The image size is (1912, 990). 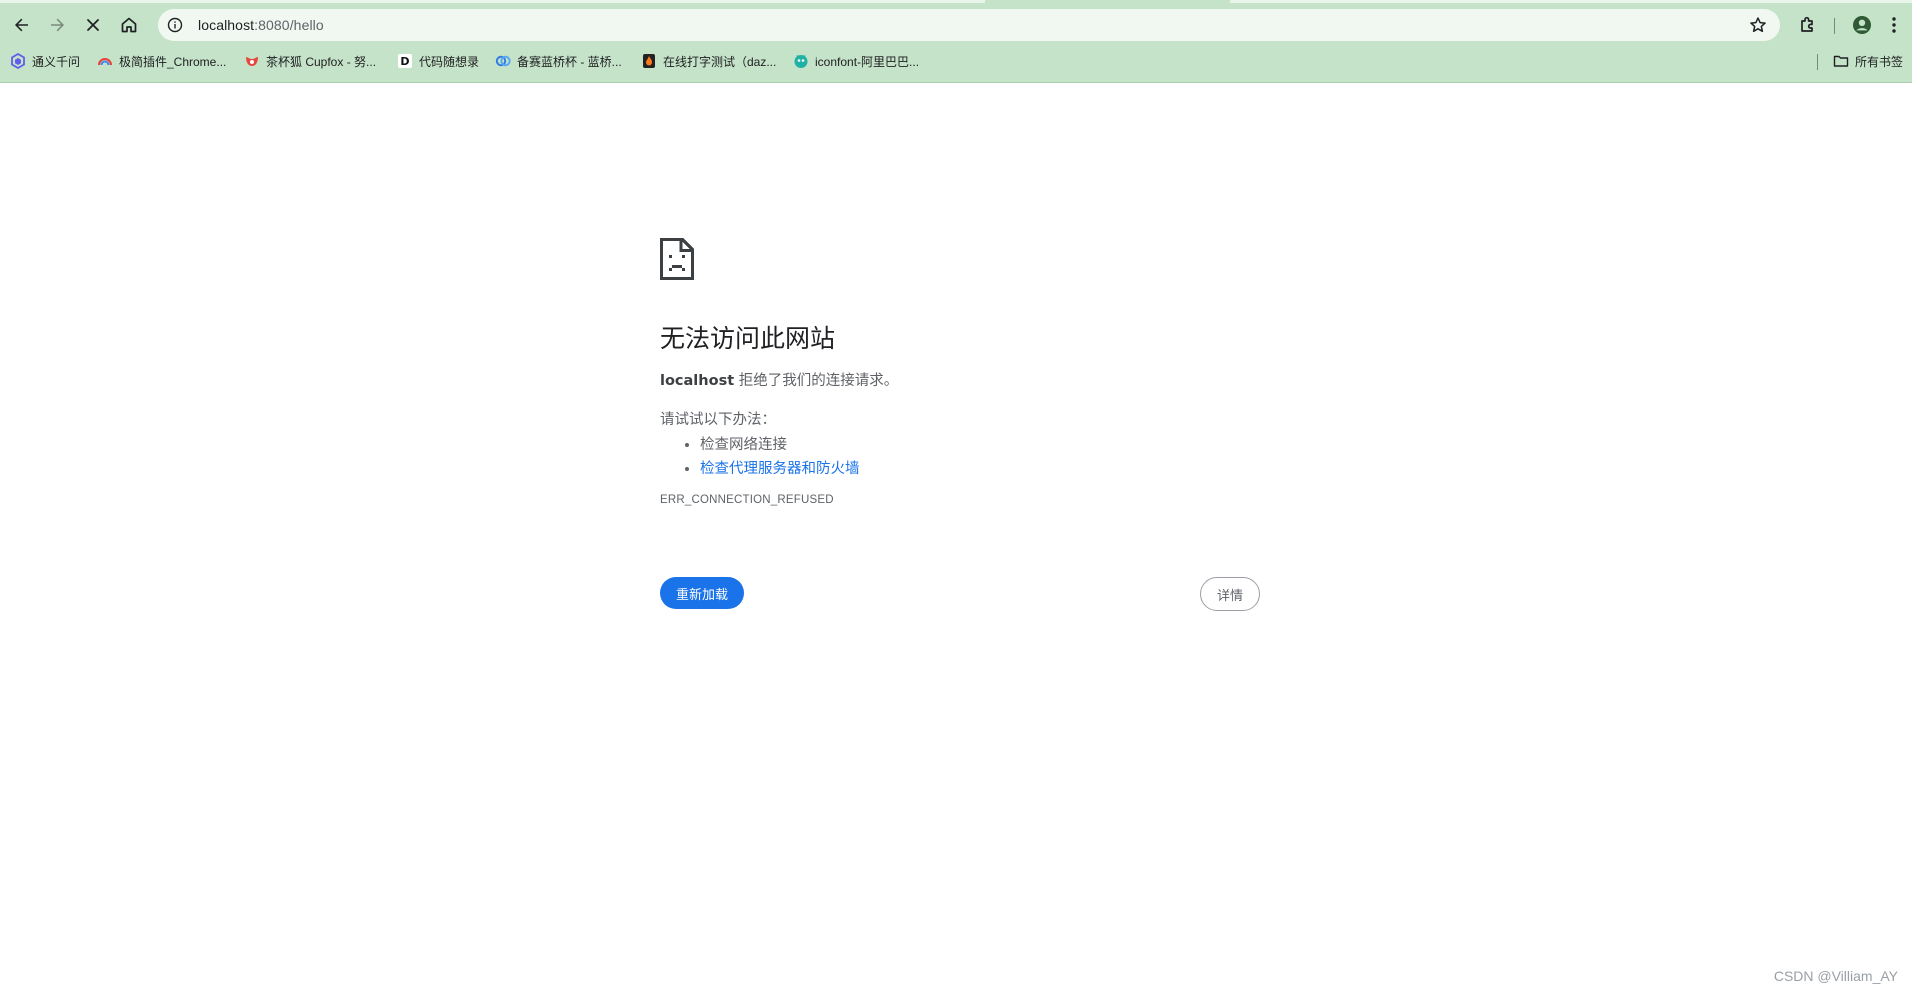 I want to click on iconfont-icon, so click(x=801, y=61).